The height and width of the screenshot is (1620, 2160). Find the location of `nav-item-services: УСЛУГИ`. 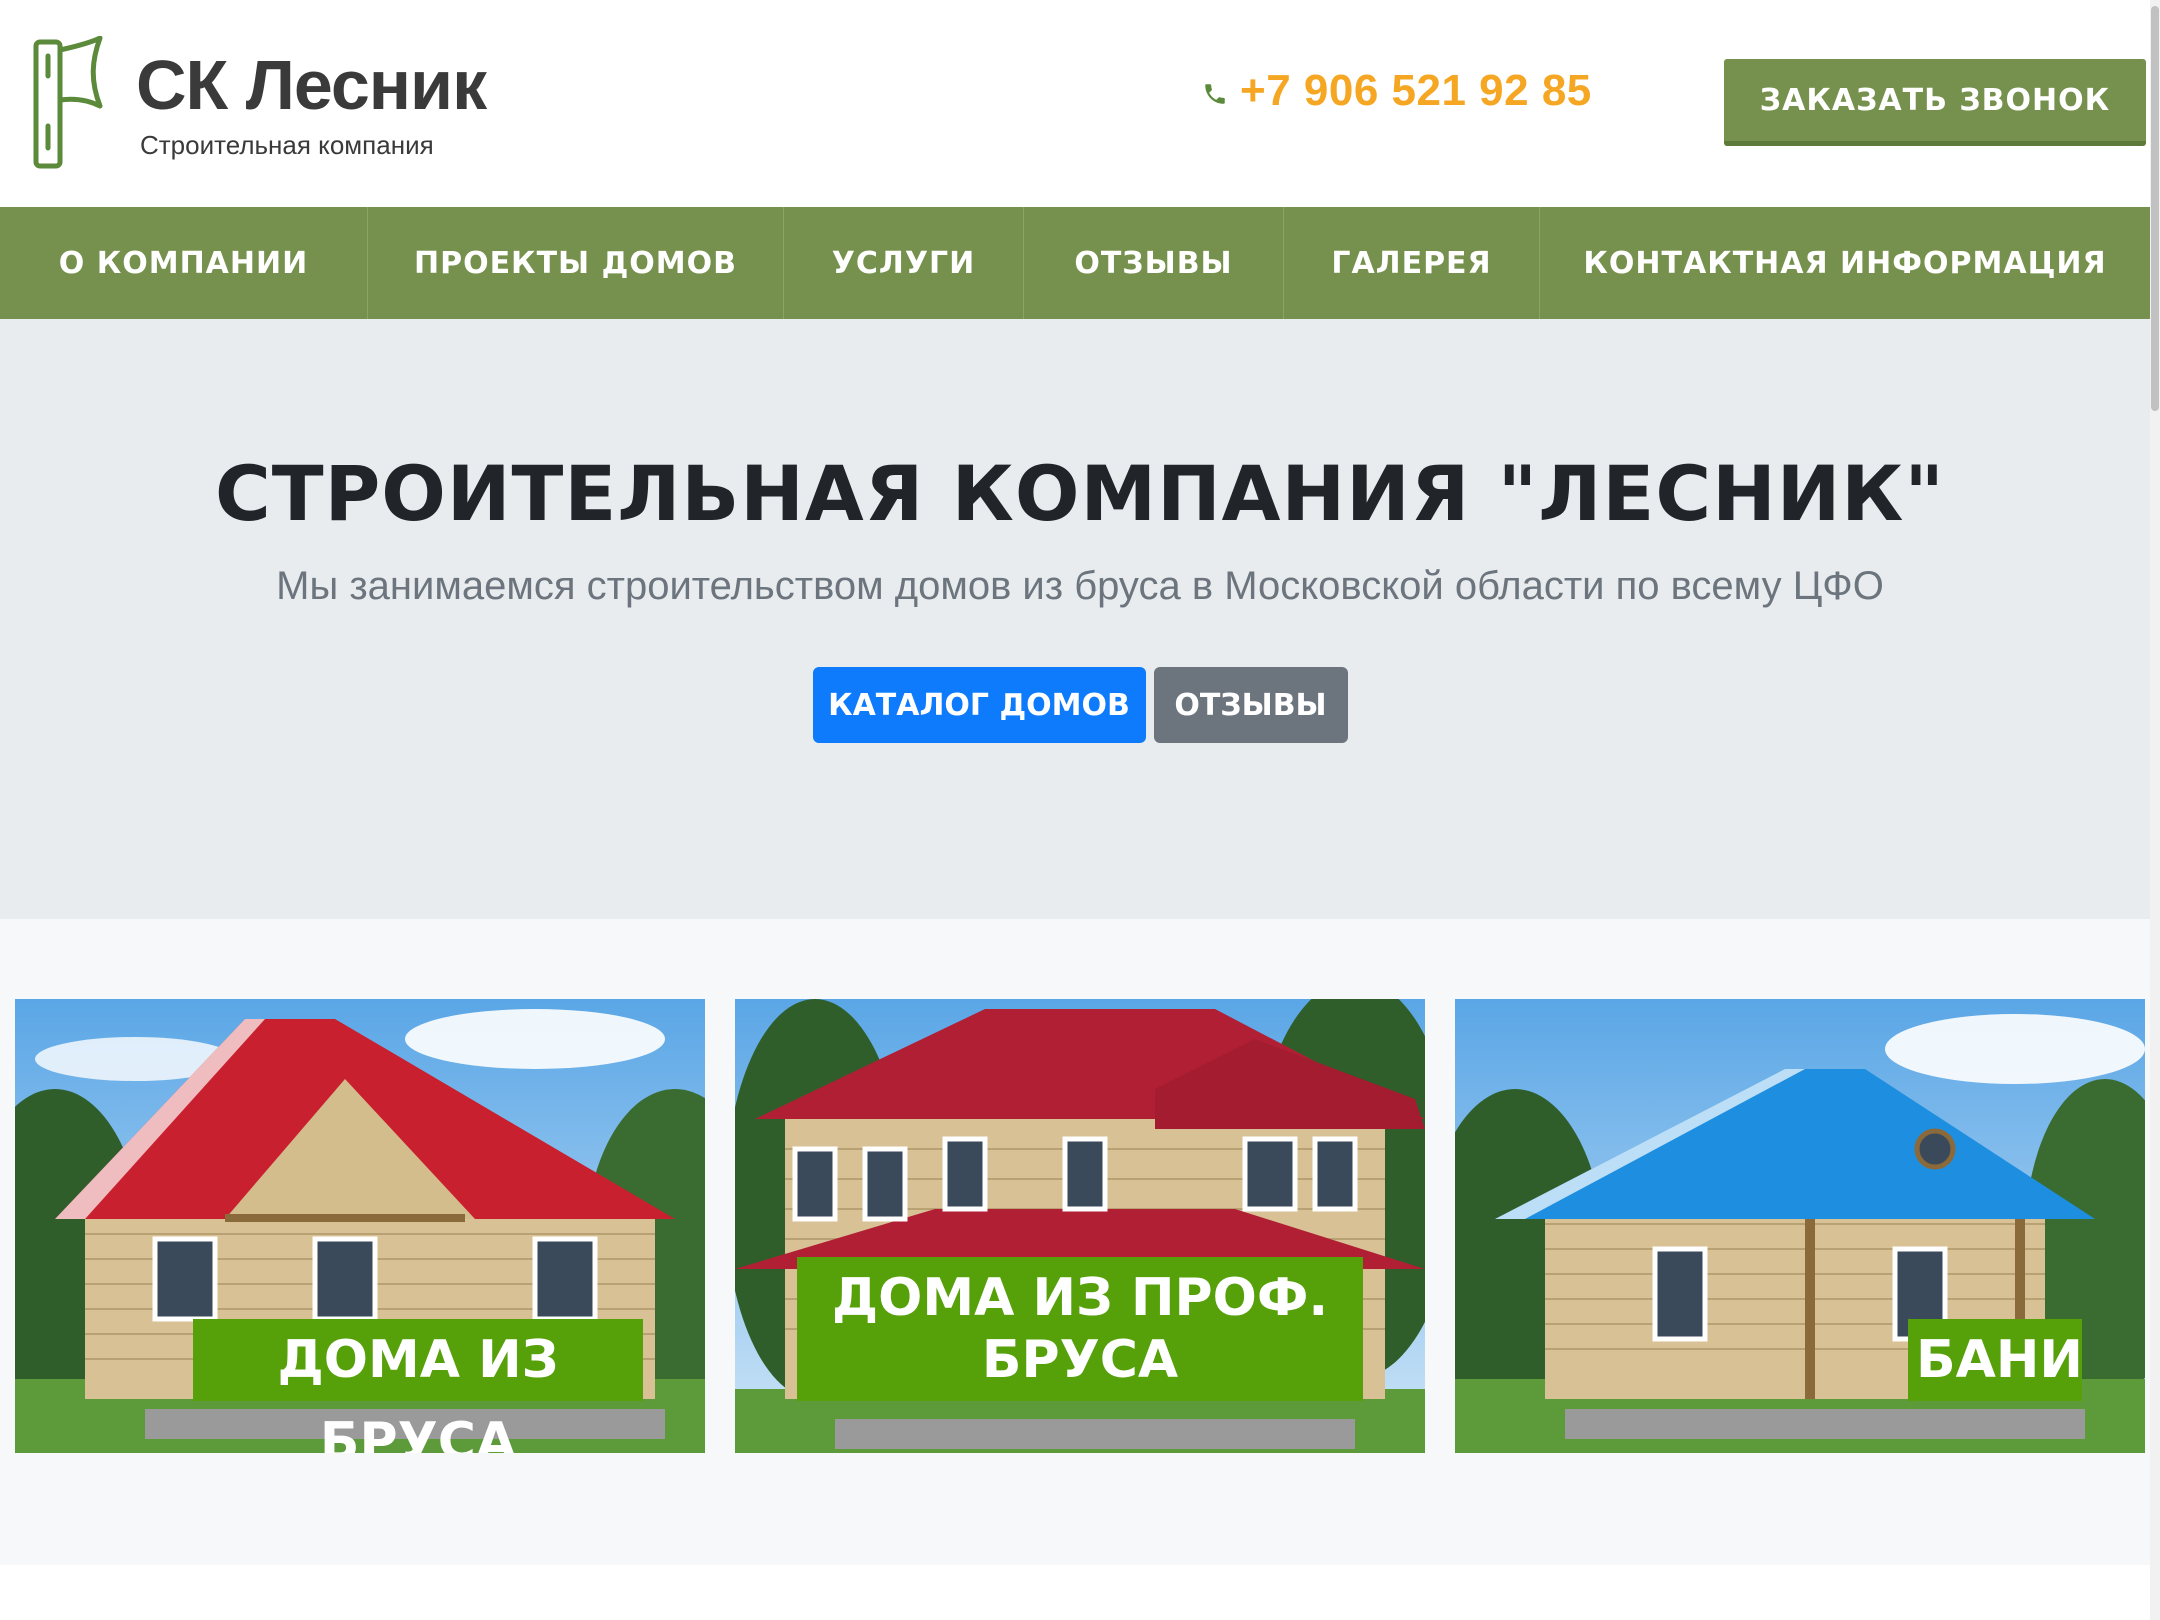

nav-item-services: УСЛУГИ is located at coordinates (904, 263).